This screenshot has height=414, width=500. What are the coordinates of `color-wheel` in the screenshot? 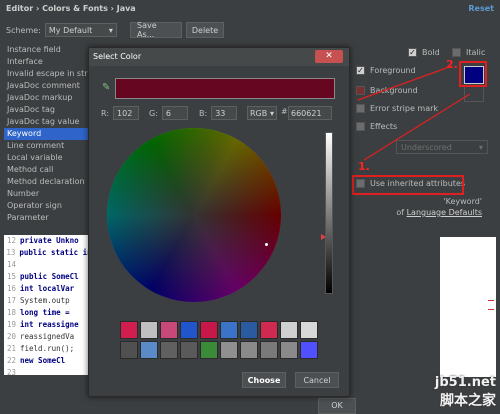 It's located at (194, 215).